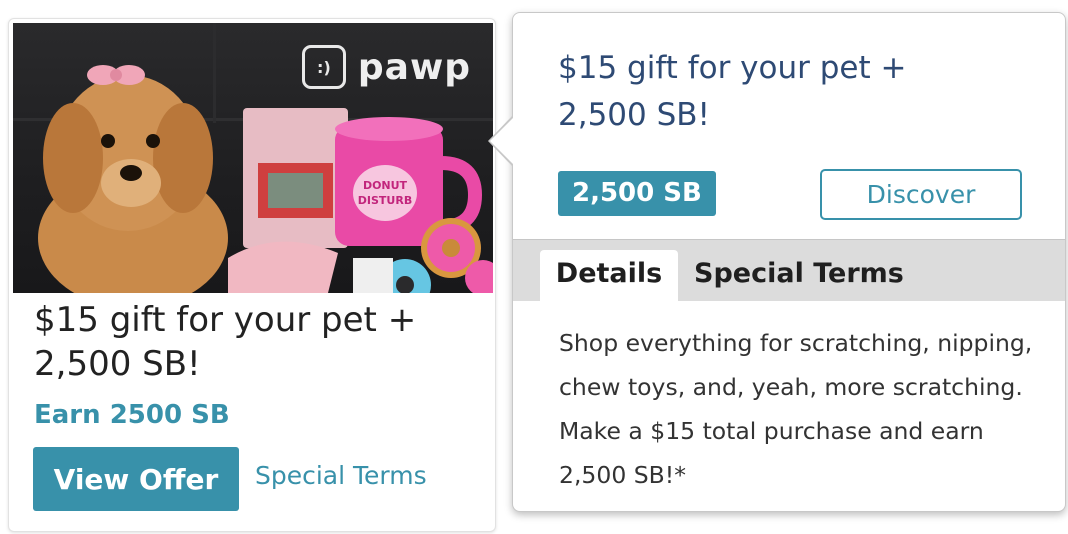  I want to click on mug-text-line1: DONUT, so click(385, 185).